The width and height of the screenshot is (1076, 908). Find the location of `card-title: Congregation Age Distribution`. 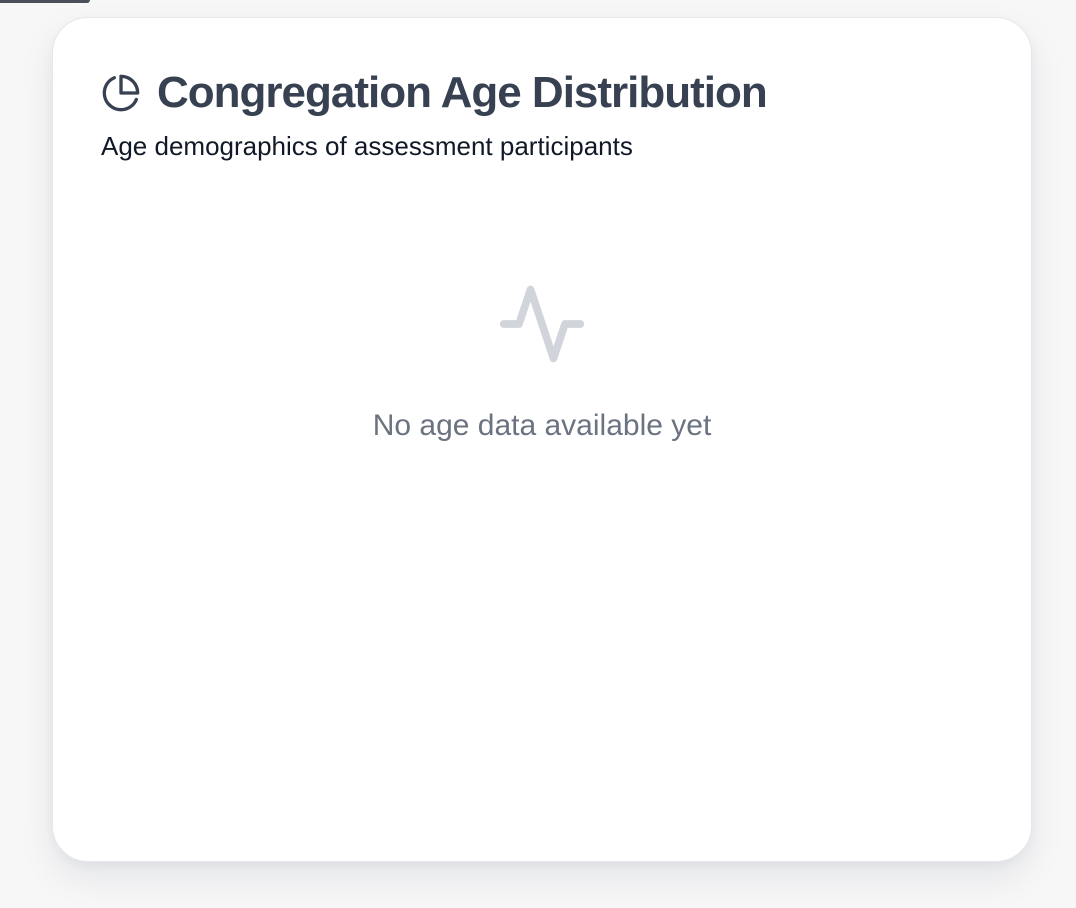

card-title: Congregation Age Distribution is located at coordinates (462, 92).